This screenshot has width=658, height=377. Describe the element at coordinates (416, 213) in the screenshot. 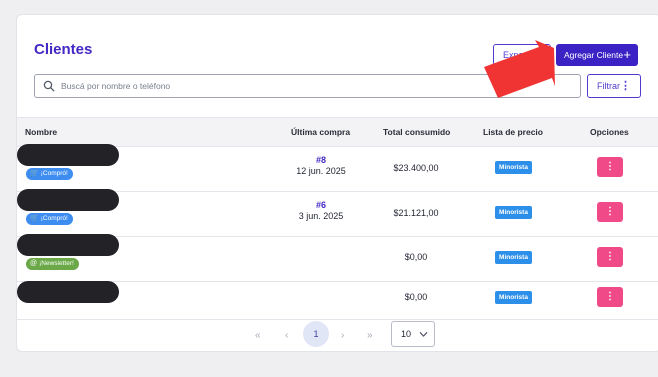

I see `total-consumed: $21.121,00` at that location.